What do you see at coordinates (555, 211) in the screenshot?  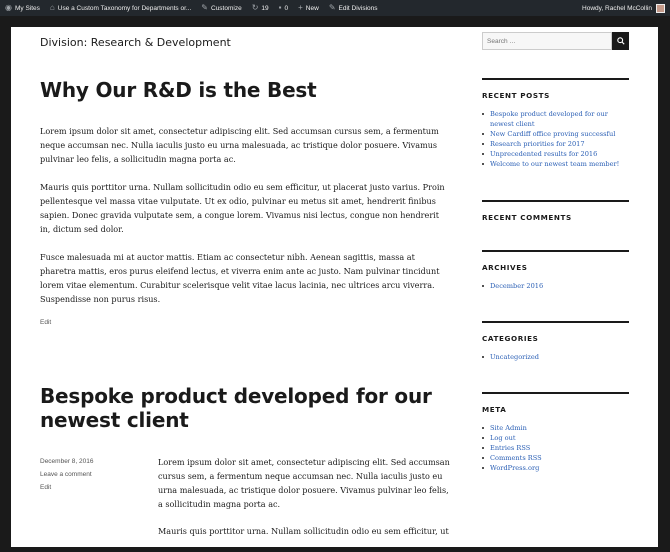 I see `recent-comments-widget: RECENT COMMENTS` at bounding box center [555, 211].